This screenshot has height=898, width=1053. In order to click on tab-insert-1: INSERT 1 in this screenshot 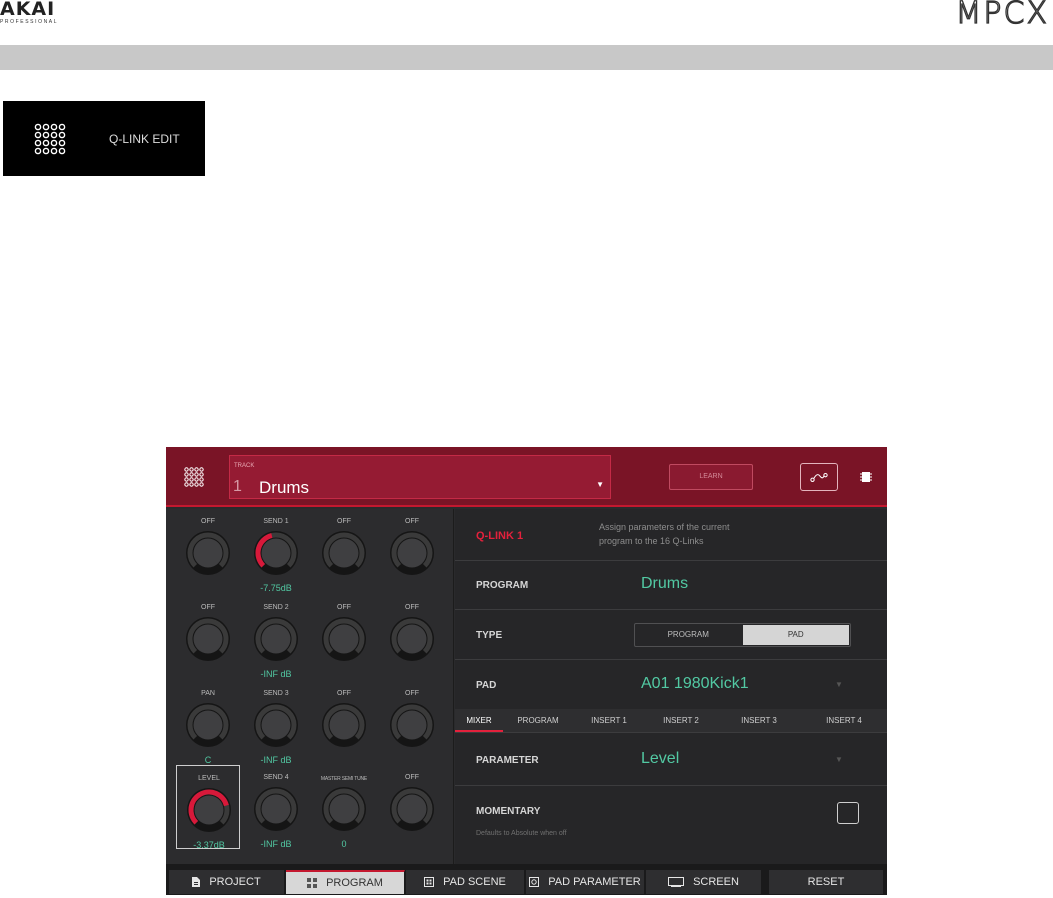, I will do `click(609, 720)`.